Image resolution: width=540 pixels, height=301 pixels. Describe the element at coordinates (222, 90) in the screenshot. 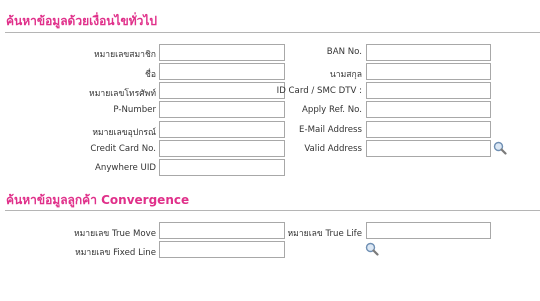

I see `phone-no-input` at that location.